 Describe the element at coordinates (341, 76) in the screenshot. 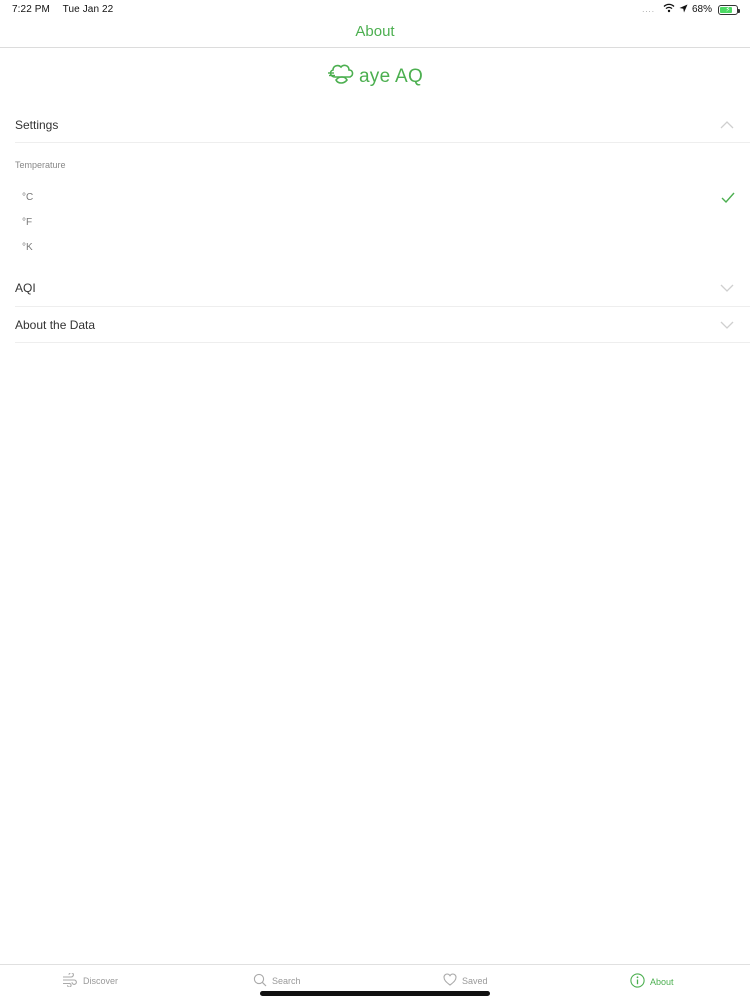

I see `leaf-cloud-logo-icon` at that location.